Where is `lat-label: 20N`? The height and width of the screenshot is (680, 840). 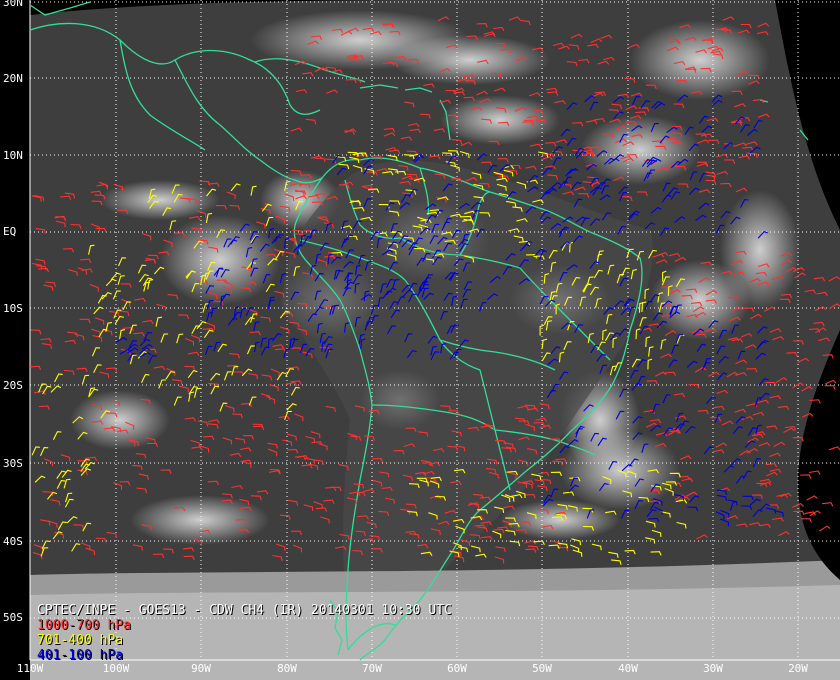
lat-label: 20N is located at coordinates (13, 78).